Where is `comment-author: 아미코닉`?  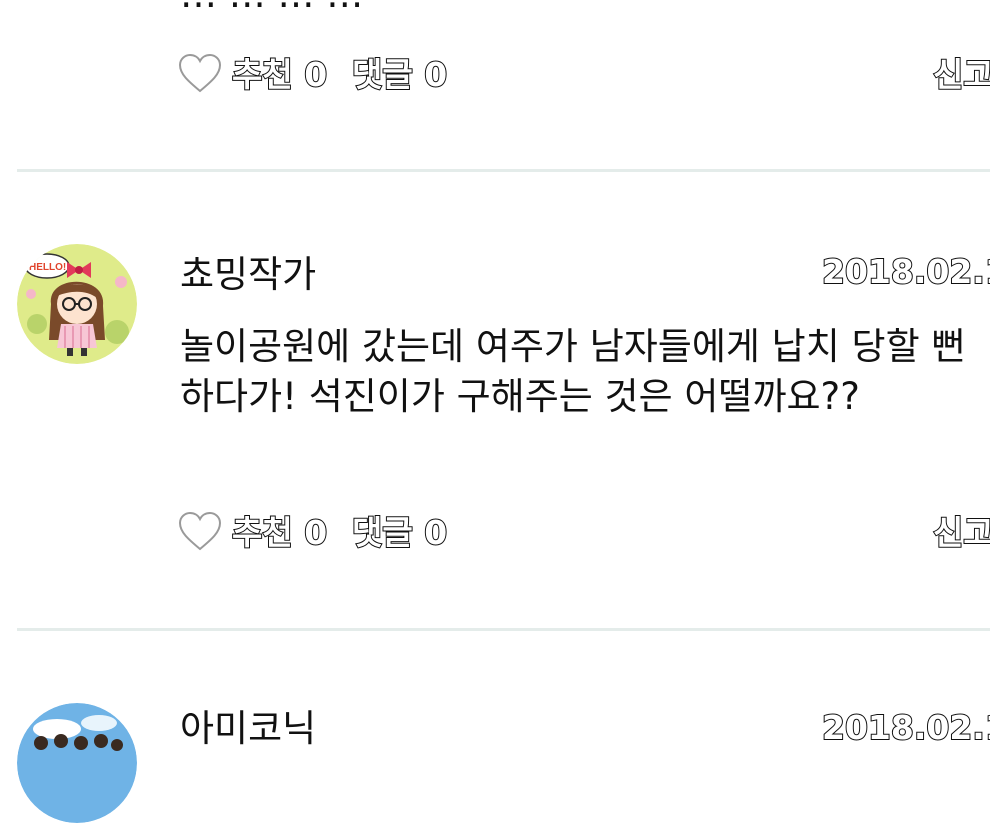
comment-author: 아미코닉 is located at coordinates (248, 729).